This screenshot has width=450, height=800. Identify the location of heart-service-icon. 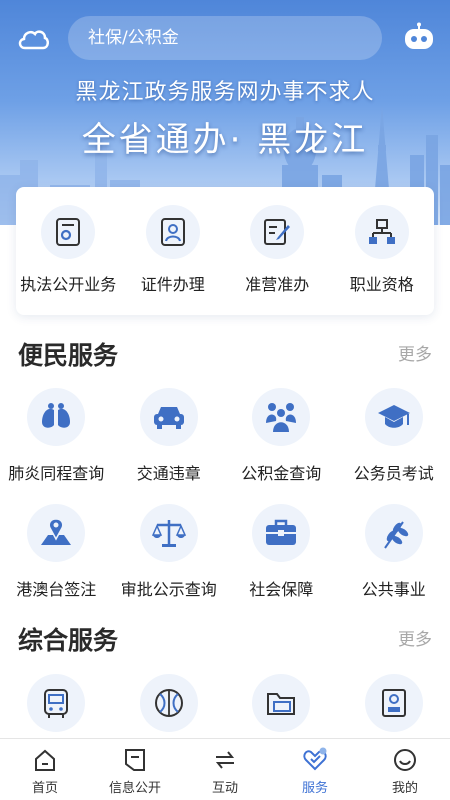
(315, 759).